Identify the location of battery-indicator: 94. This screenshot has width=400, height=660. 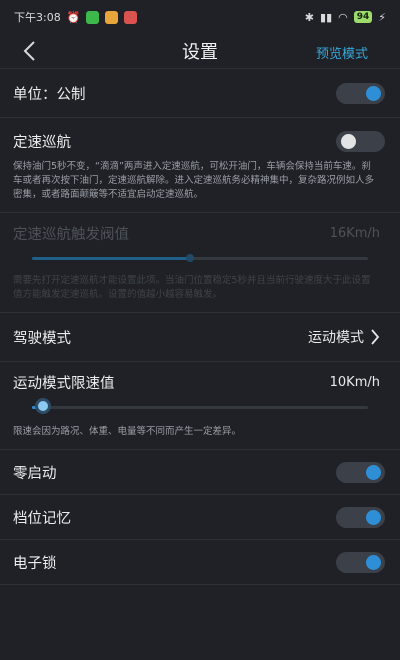
(363, 17).